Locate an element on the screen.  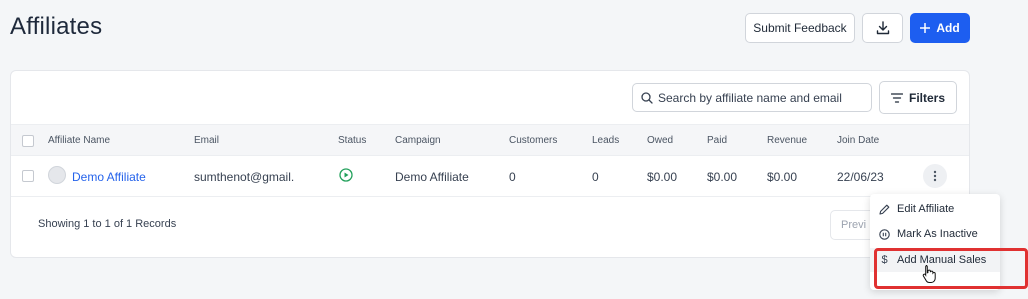
row-actions-button is located at coordinates (935, 176).